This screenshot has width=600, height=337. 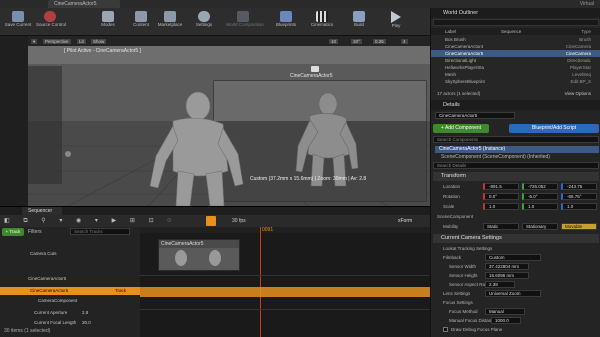 I want to click on scale-x-input: 1.0, so click(x=501, y=206).